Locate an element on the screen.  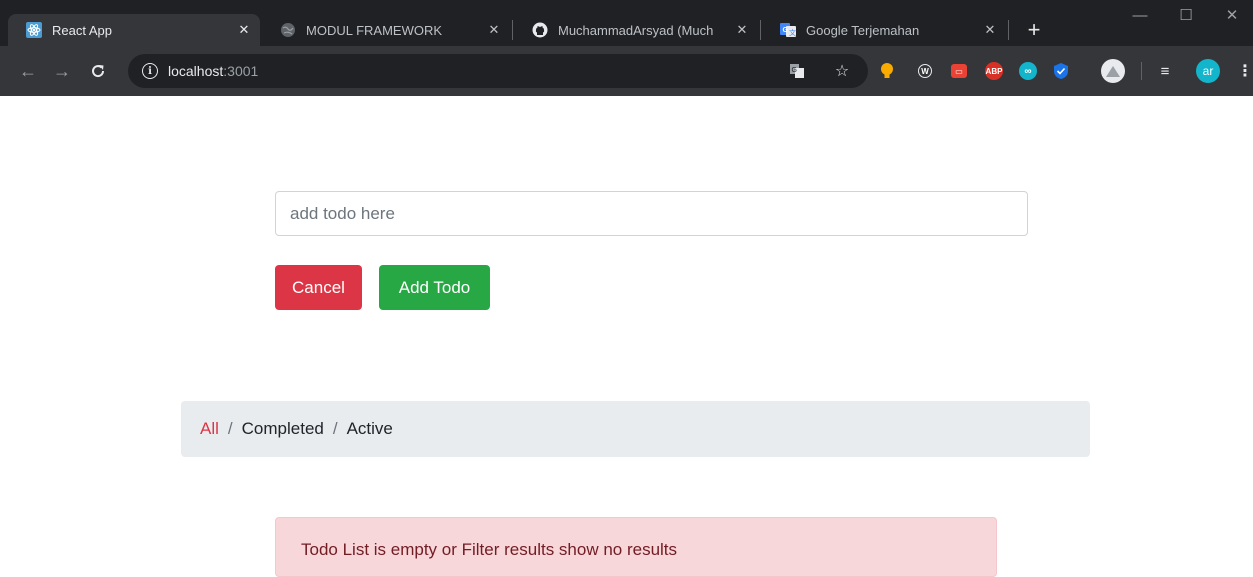
lightbulb-extension-icon is located at coordinates (887, 71).